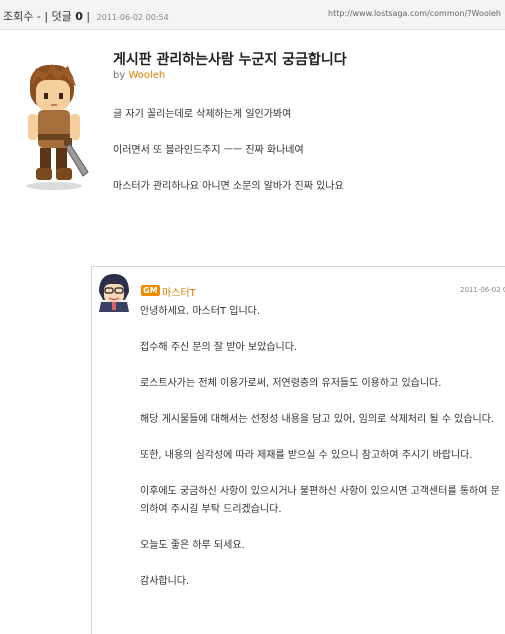 The height and width of the screenshot is (634, 505). What do you see at coordinates (57, 127) in the screenshot?
I see `post-author-avatar` at bounding box center [57, 127].